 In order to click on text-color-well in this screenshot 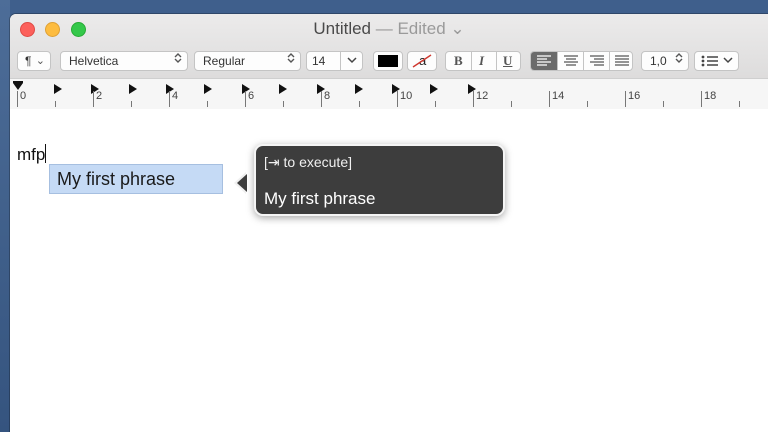, I will do `click(388, 61)`.